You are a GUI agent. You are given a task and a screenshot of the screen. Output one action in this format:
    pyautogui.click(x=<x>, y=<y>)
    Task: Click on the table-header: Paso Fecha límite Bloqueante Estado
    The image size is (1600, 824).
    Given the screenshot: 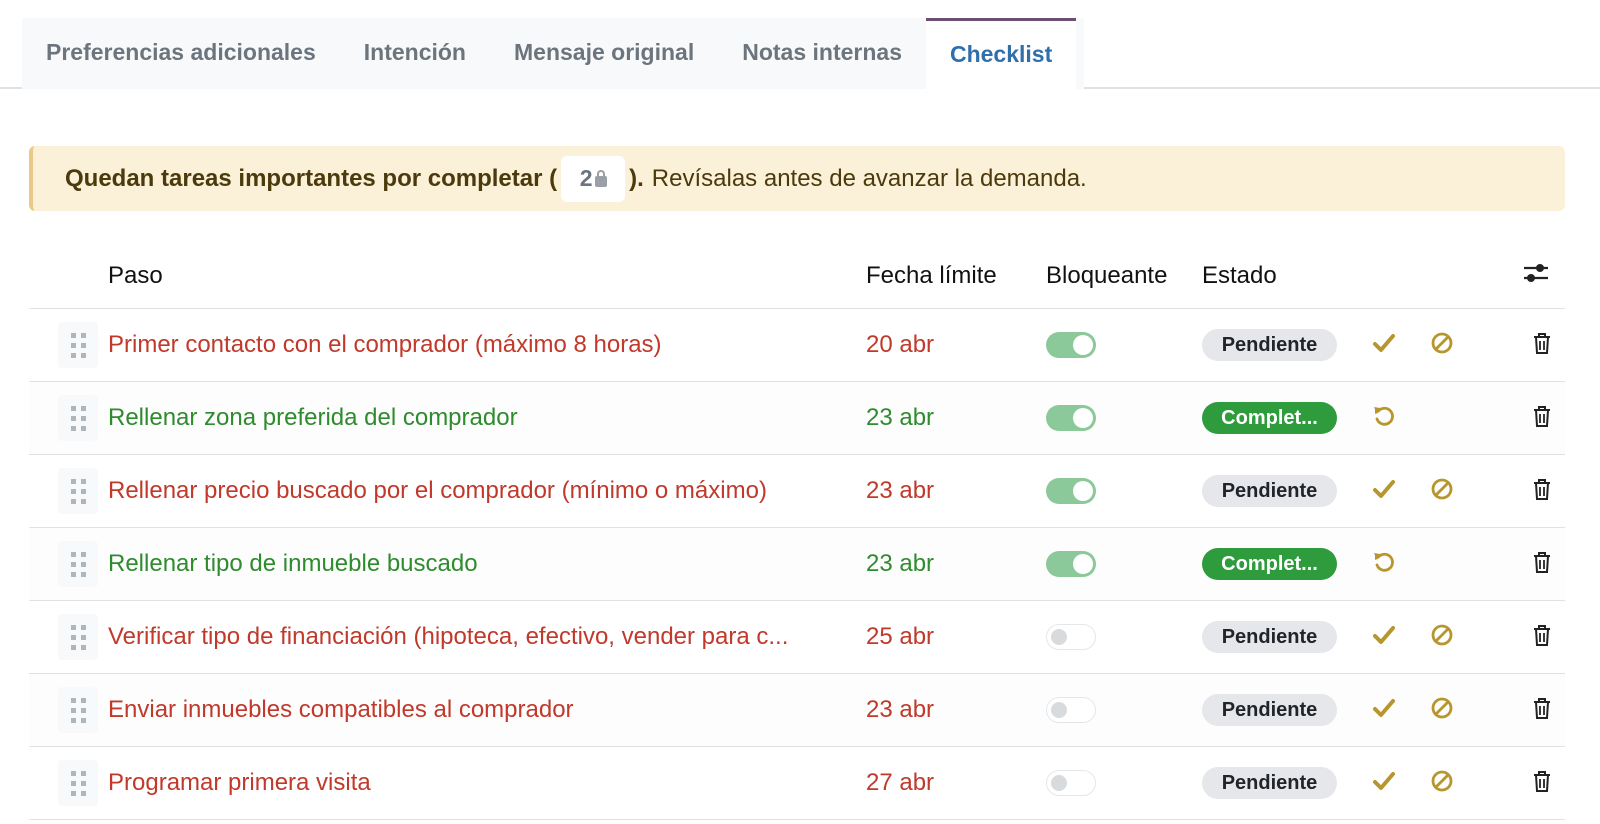 What is the action you would take?
    pyautogui.click(x=797, y=274)
    